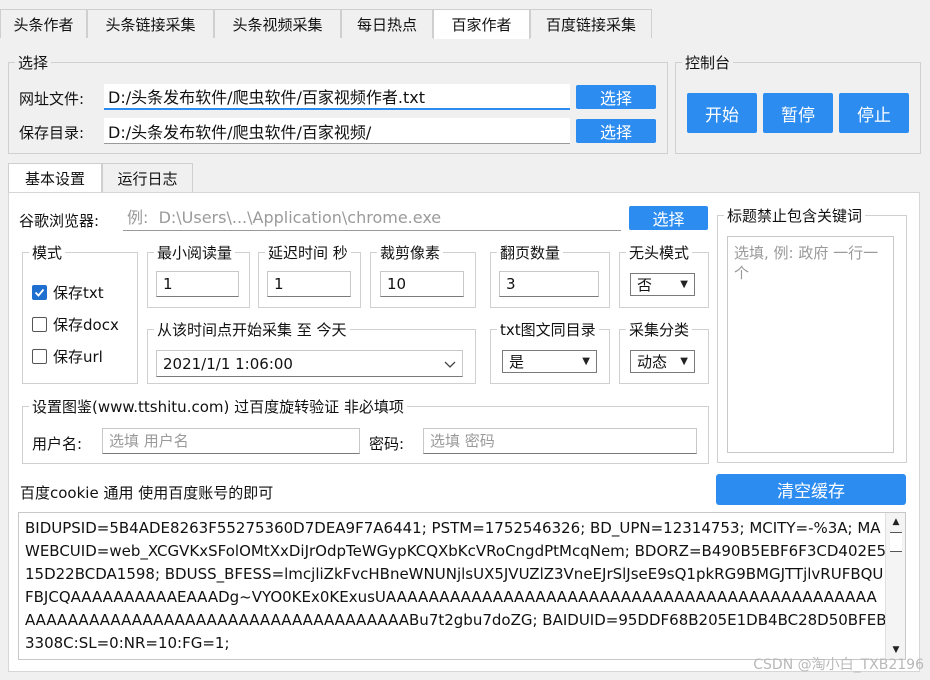 Image resolution: width=930 pixels, height=680 pixels. Describe the element at coordinates (387, 23) in the screenshot. I see `tab-daily-hot: 每日热点` at that location.